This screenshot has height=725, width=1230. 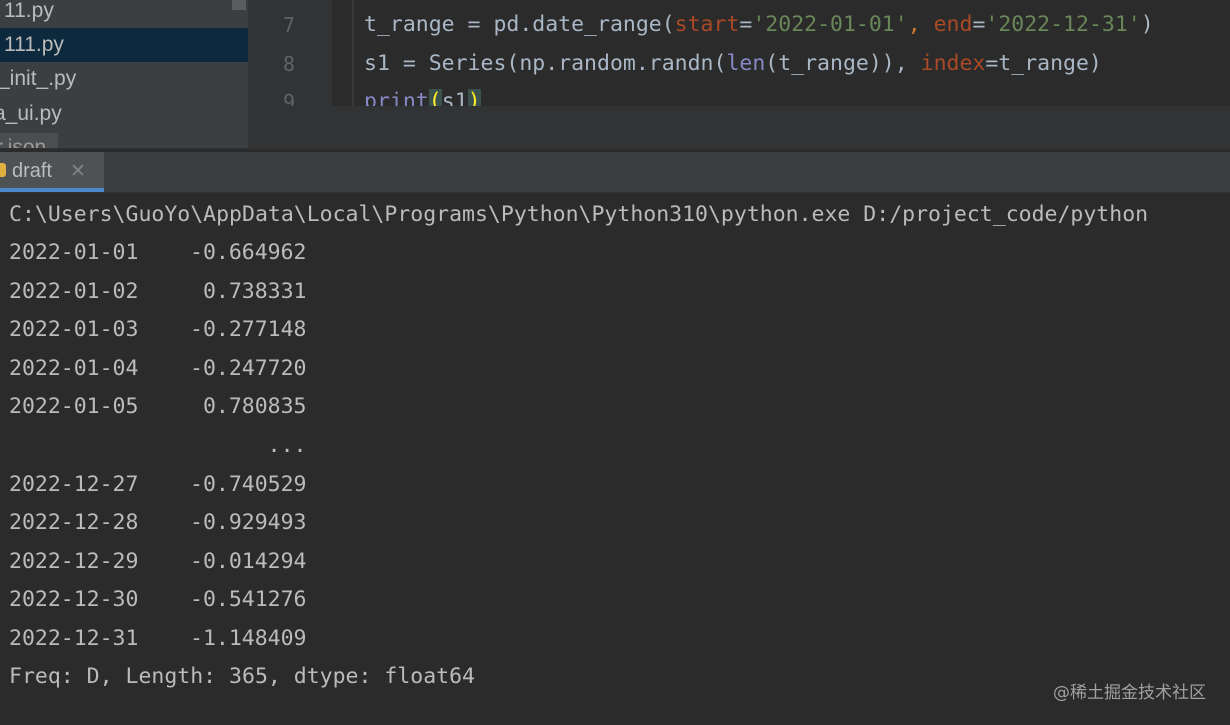 I want to click on row-date: 2022-01-05, so click(x=74, y=407).